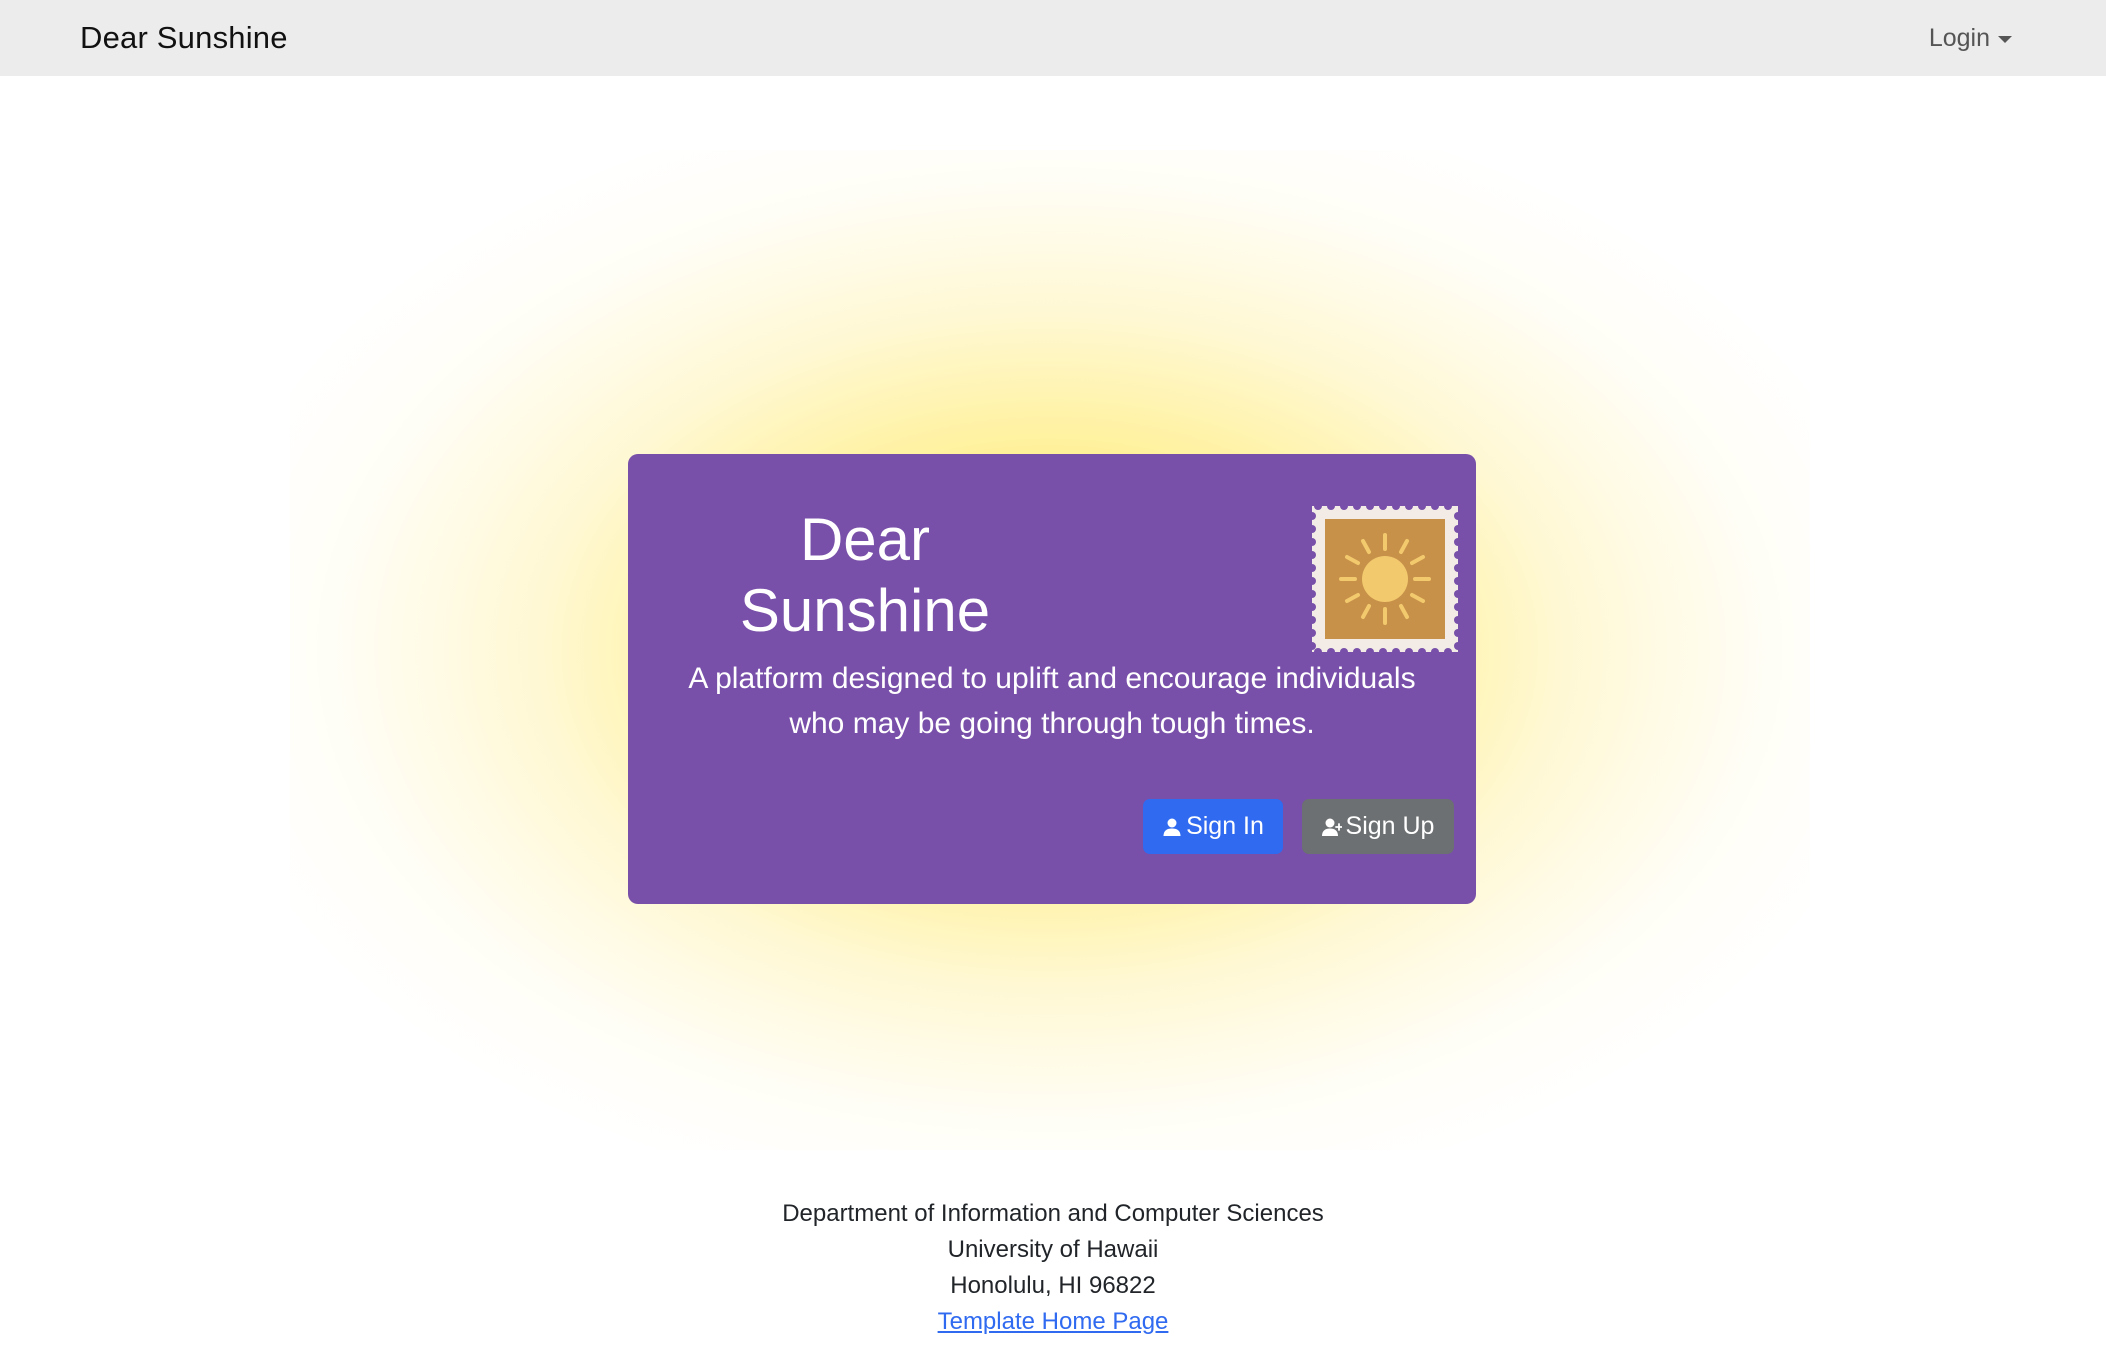 This screenshot has height=1360, width=2106. I want to click on hero-title-line2: Sunshine, so click(865, 610).